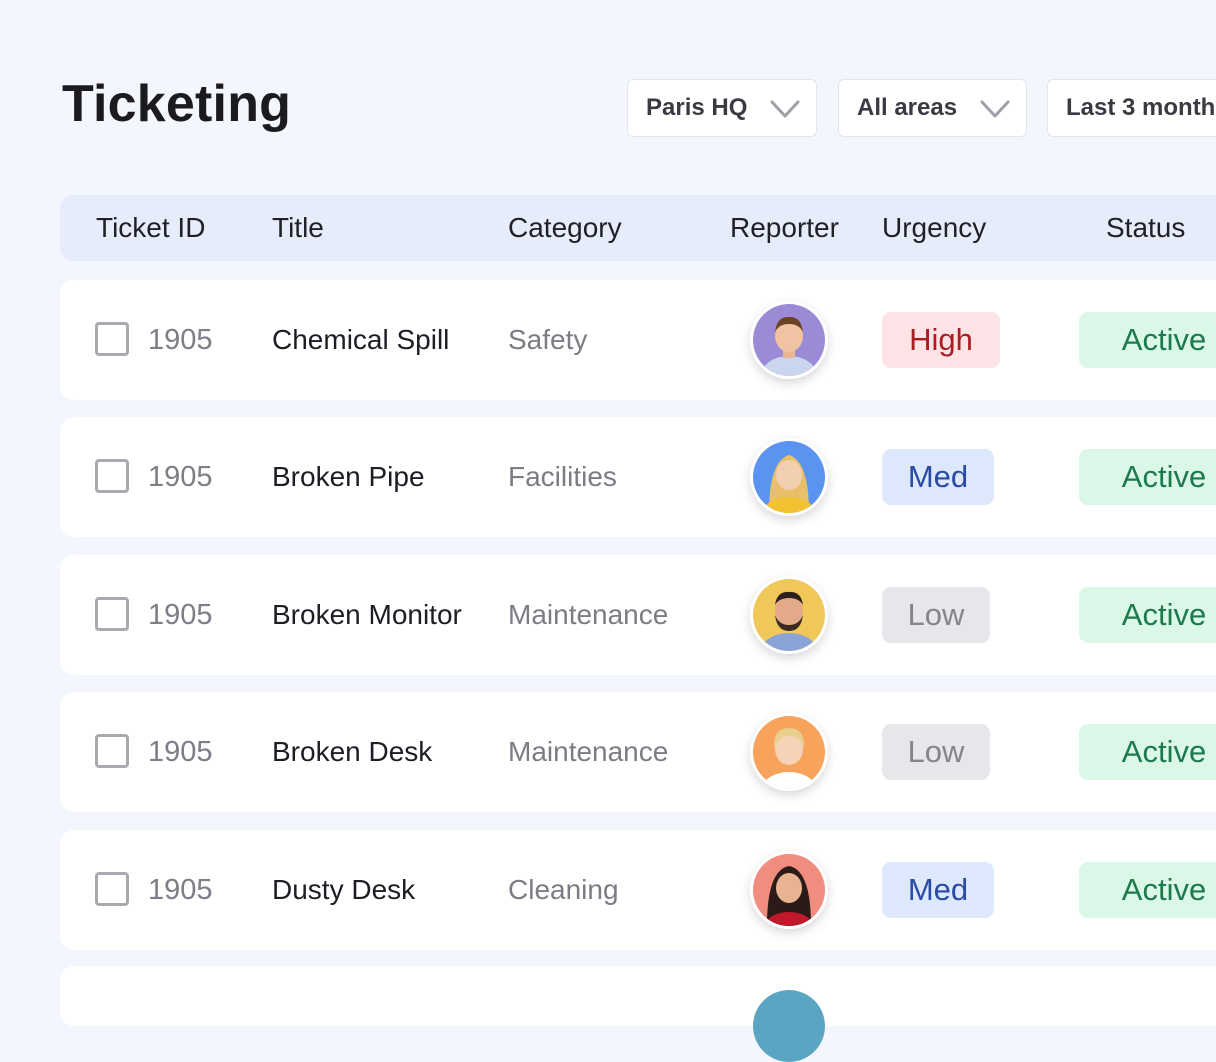 This screenshot has width=1216, height=1062. What do you see at coordinates (177, 104) in the screenshot?
I see `page-title: Ticketing` at bounding box center [177, 104].